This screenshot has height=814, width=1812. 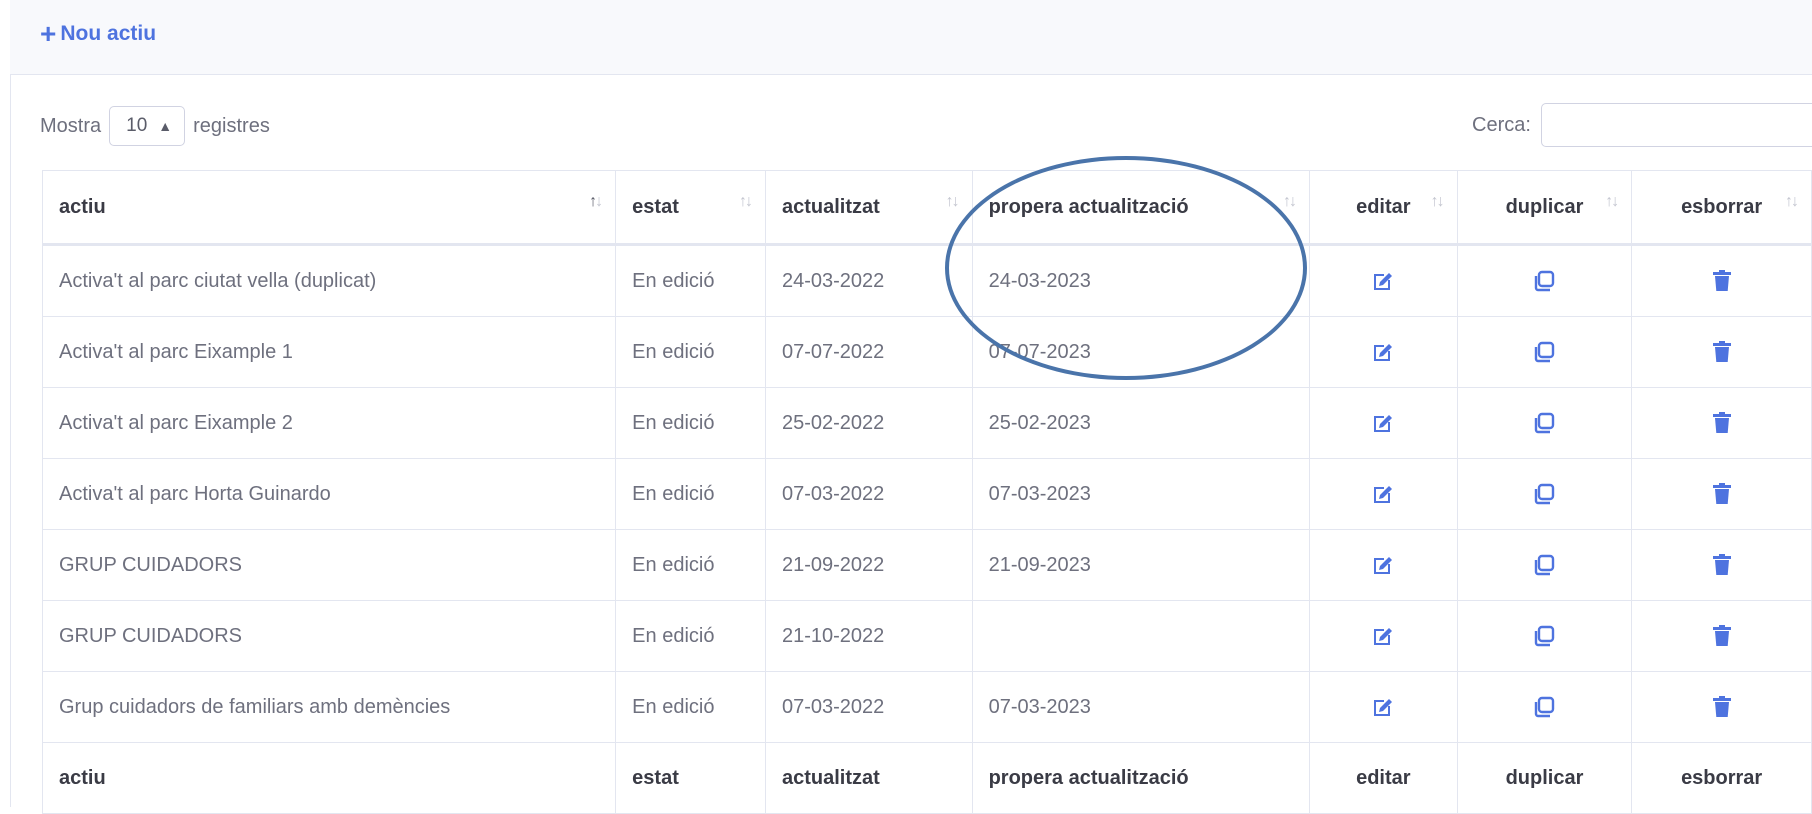 I want to click on column-footer: estat, so click(x=690, y=778).